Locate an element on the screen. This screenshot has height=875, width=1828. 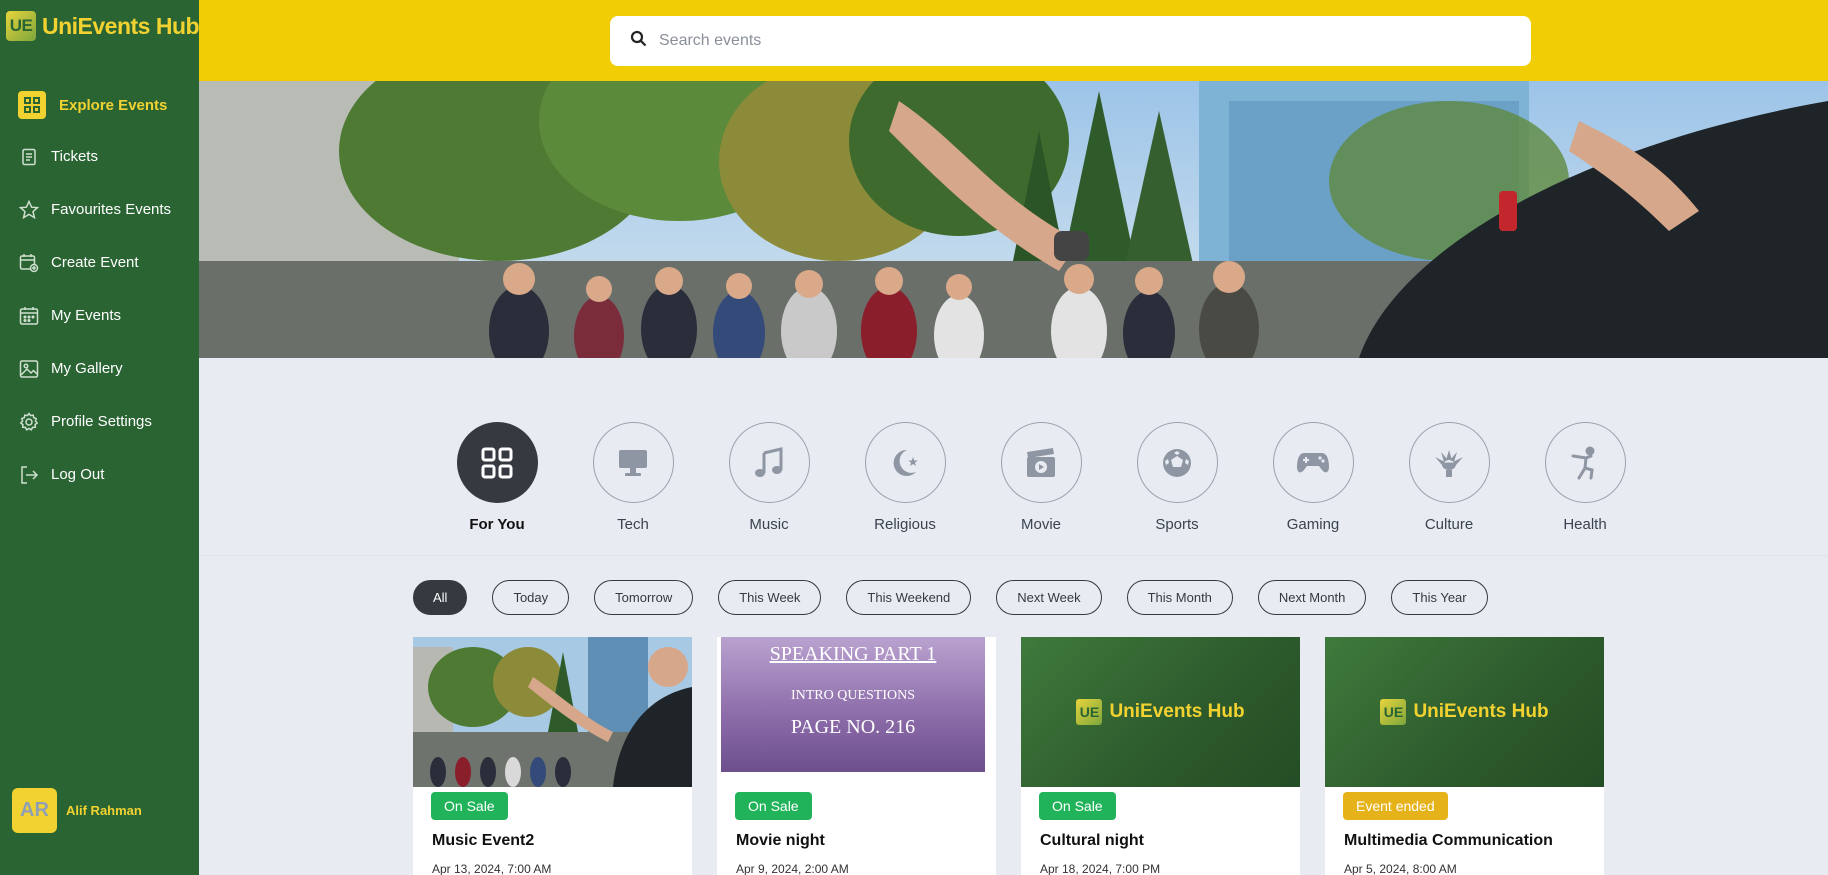
filter-this-week: This Week is located at coordinates (770, 597).